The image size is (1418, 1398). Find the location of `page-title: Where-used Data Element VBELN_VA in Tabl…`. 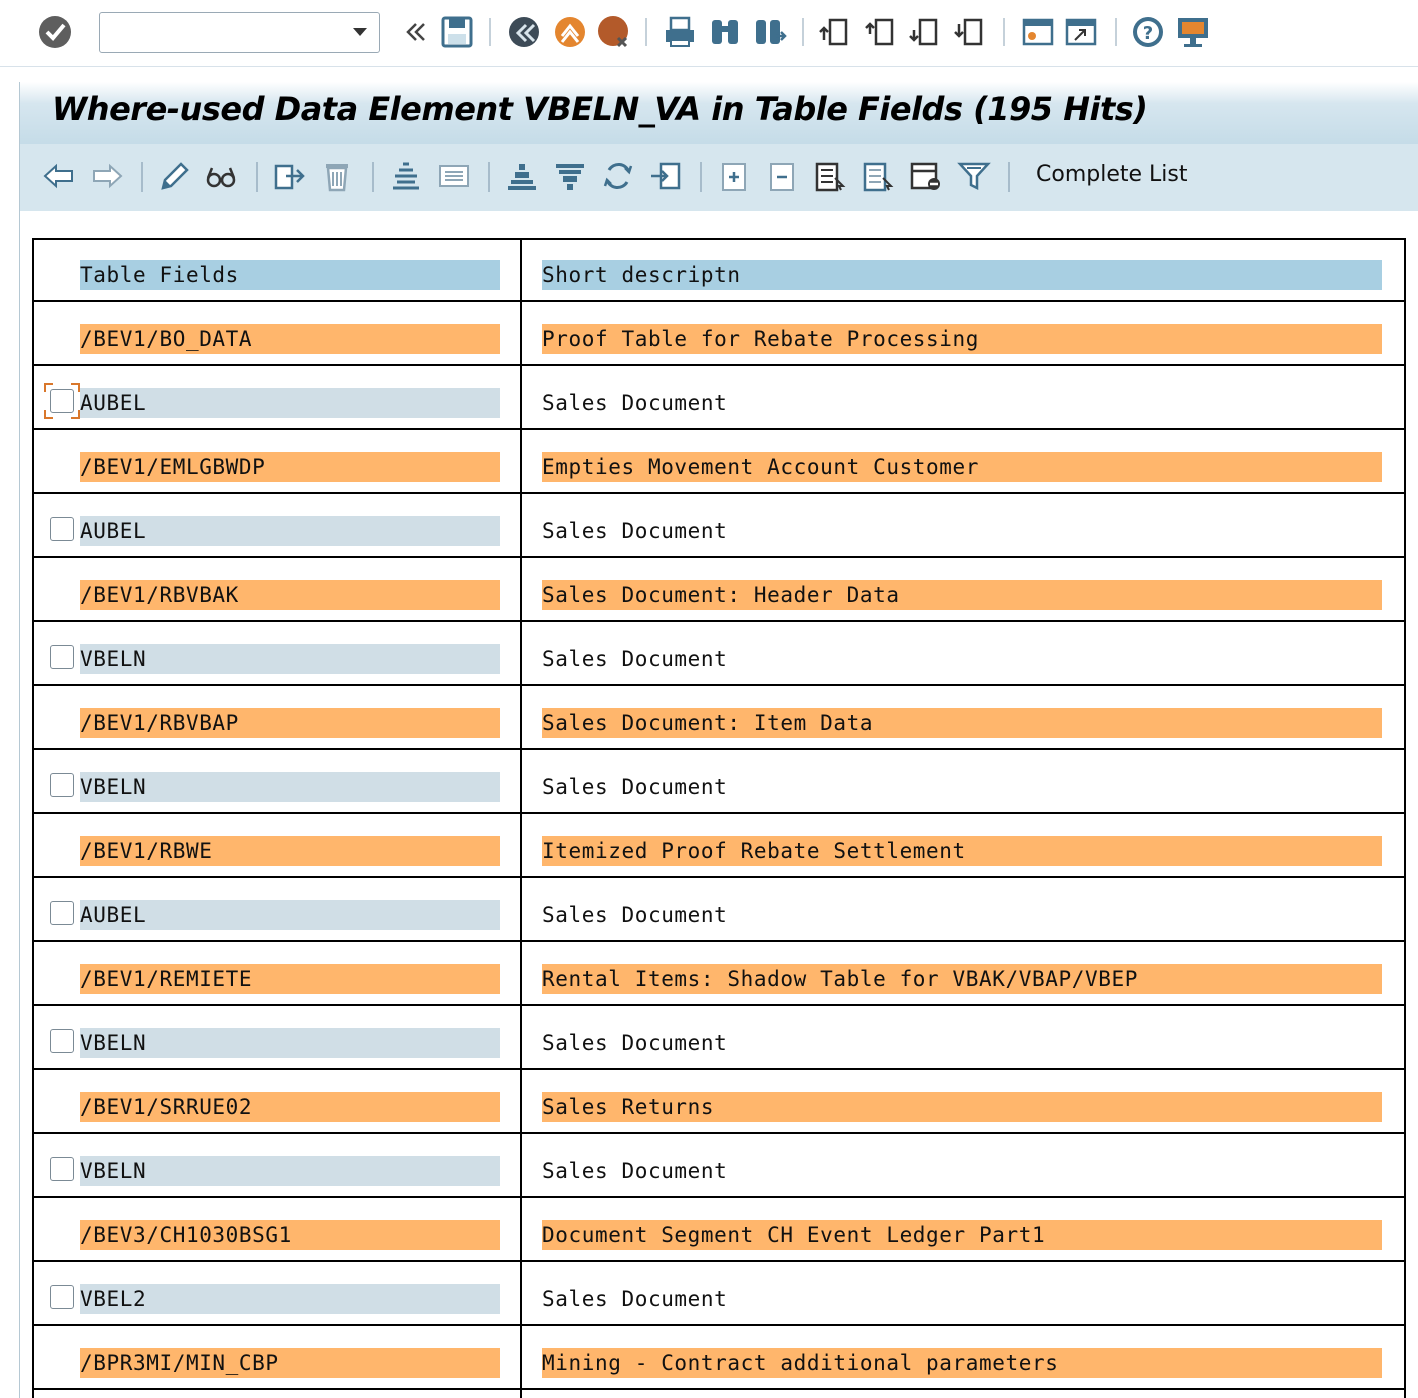

page-title: Where-used Data Element VBELN_VA in Tabl… is located at coordinates (600, 109).